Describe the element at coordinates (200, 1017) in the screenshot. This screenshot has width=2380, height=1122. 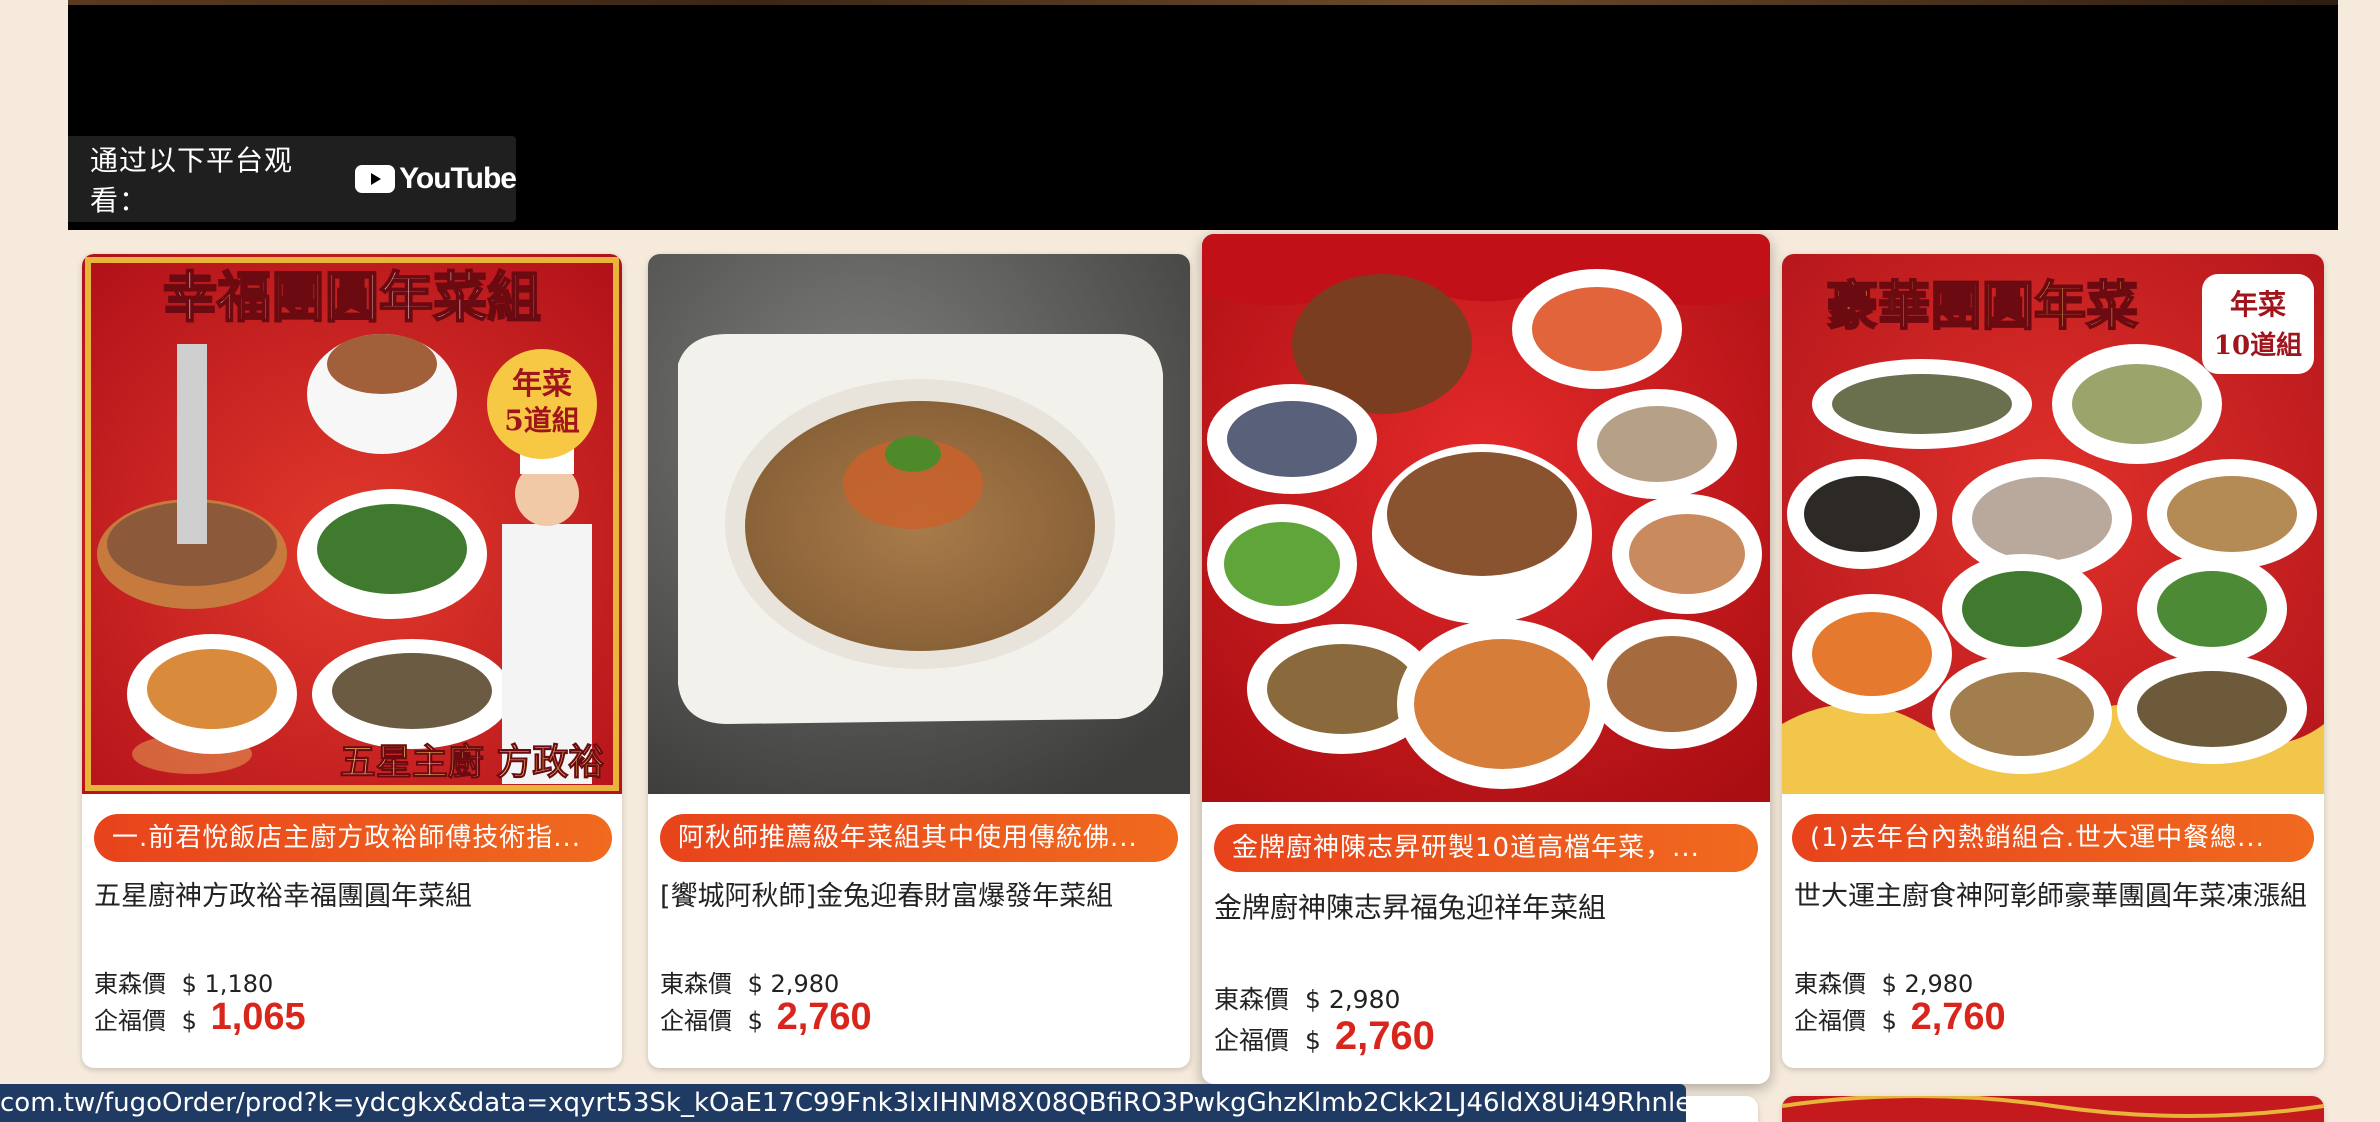
I see `member-price: 企福價 $ 1,065` at that location.